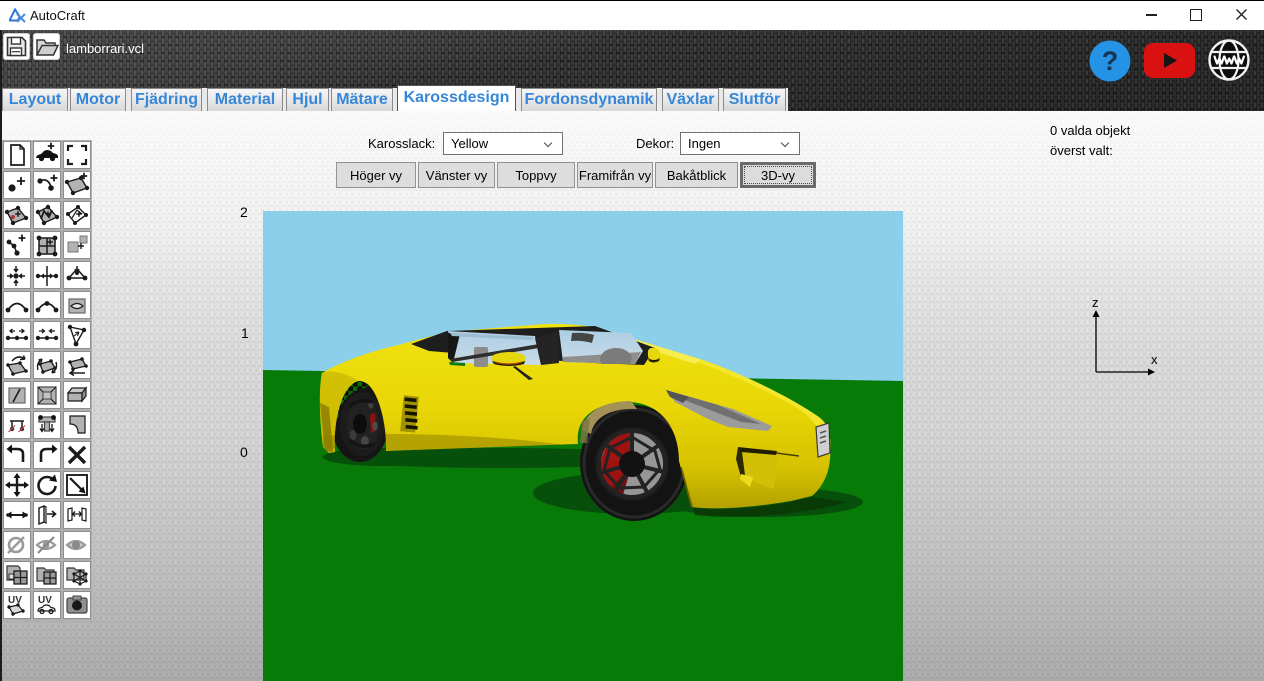 This screenshot has width=1264, height=681. What do you see at coordinates (1095, 303) in the screenshot?
I see `svg-text: z` at bounding box center [1095, 303].